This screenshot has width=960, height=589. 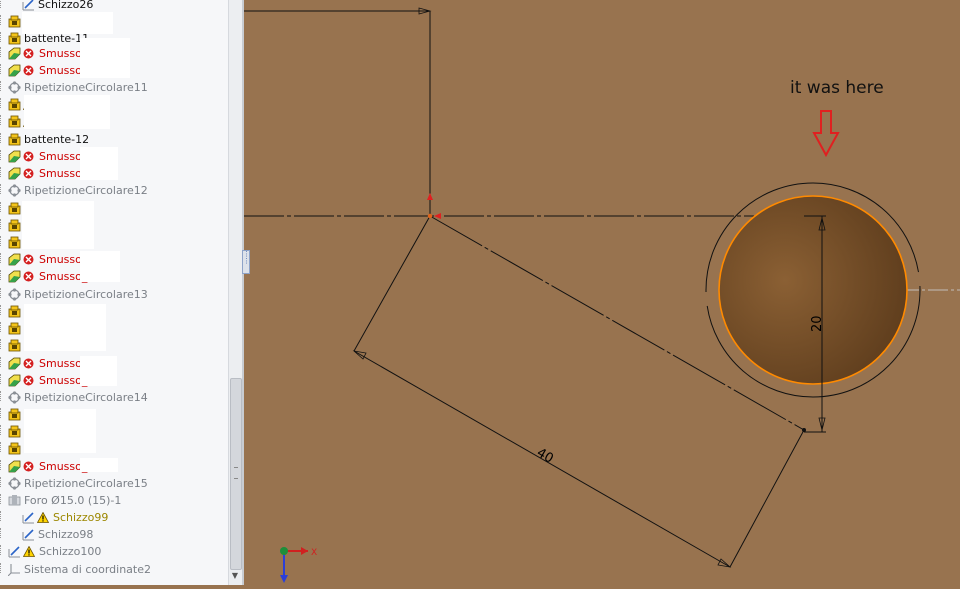 What do you see at coordinates (235, 576) in the screenshot?
I see `scroll-down-arrow-icon: ▼` at bounding box center [235, 576].